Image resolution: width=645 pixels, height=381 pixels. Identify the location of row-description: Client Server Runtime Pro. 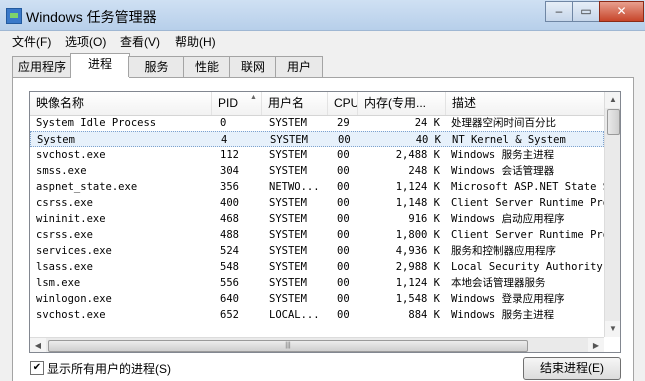
(527, 203).